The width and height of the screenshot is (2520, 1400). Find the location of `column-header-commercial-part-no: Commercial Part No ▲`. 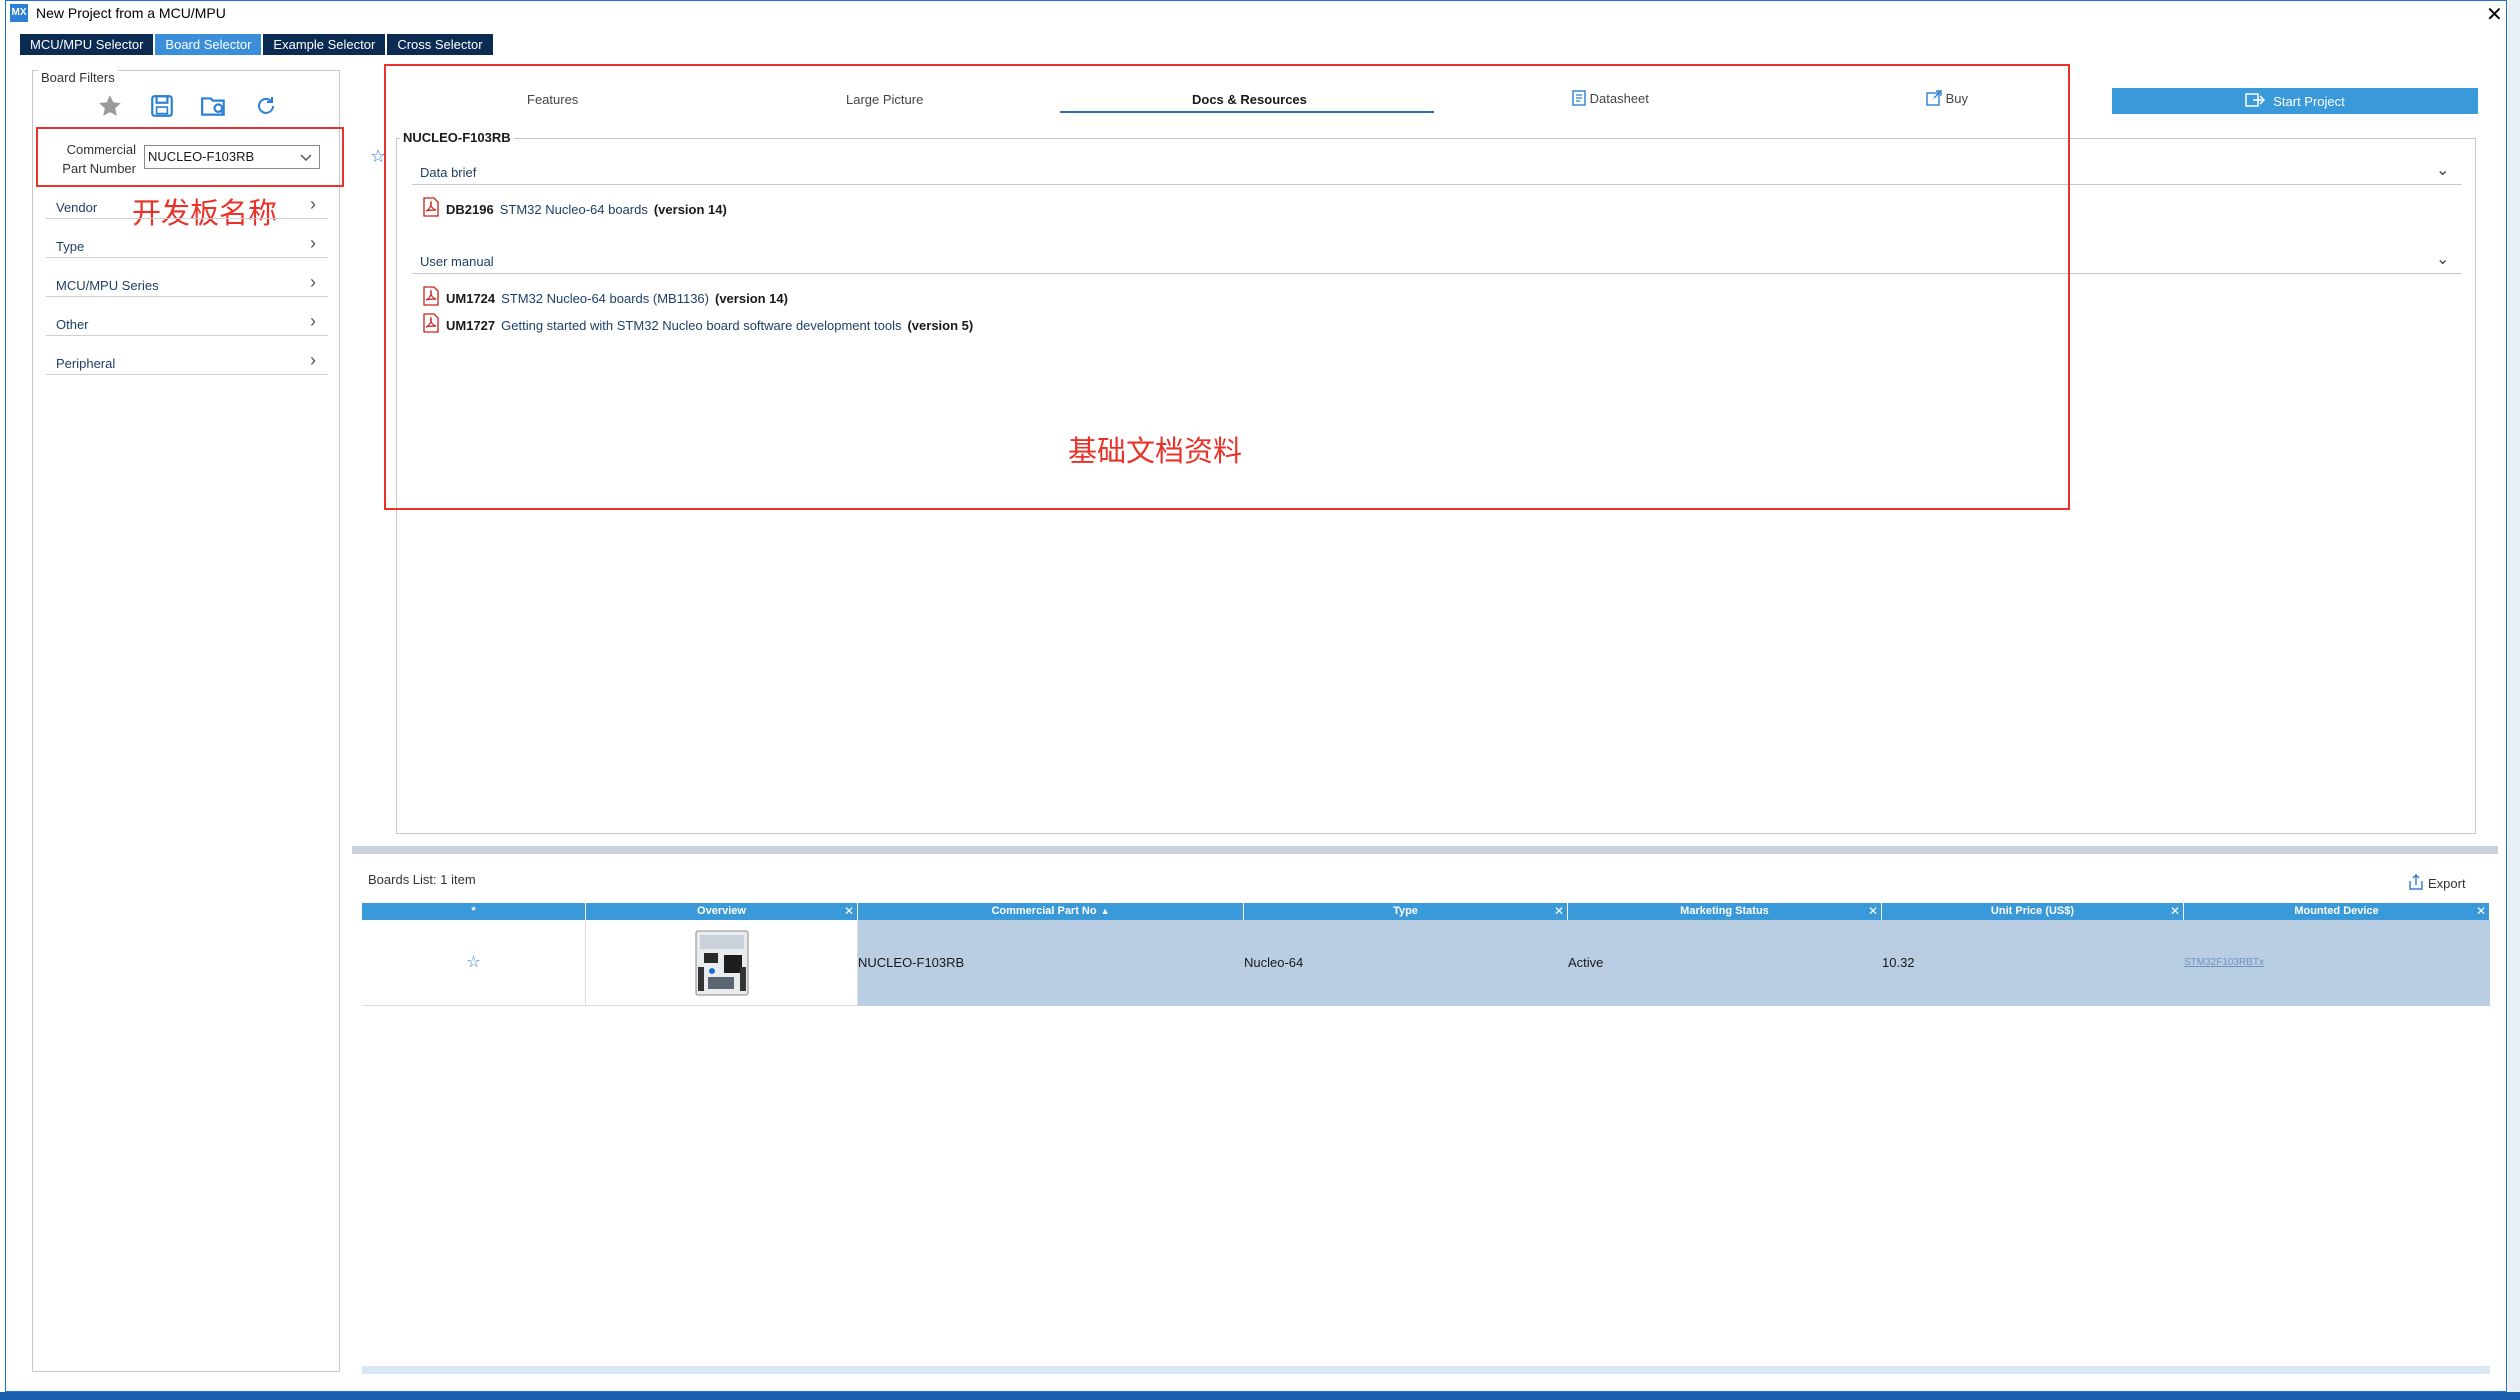

column-header-commercial-part-no: Commercial Part No ▲ is located at coordinates (1051, 911).